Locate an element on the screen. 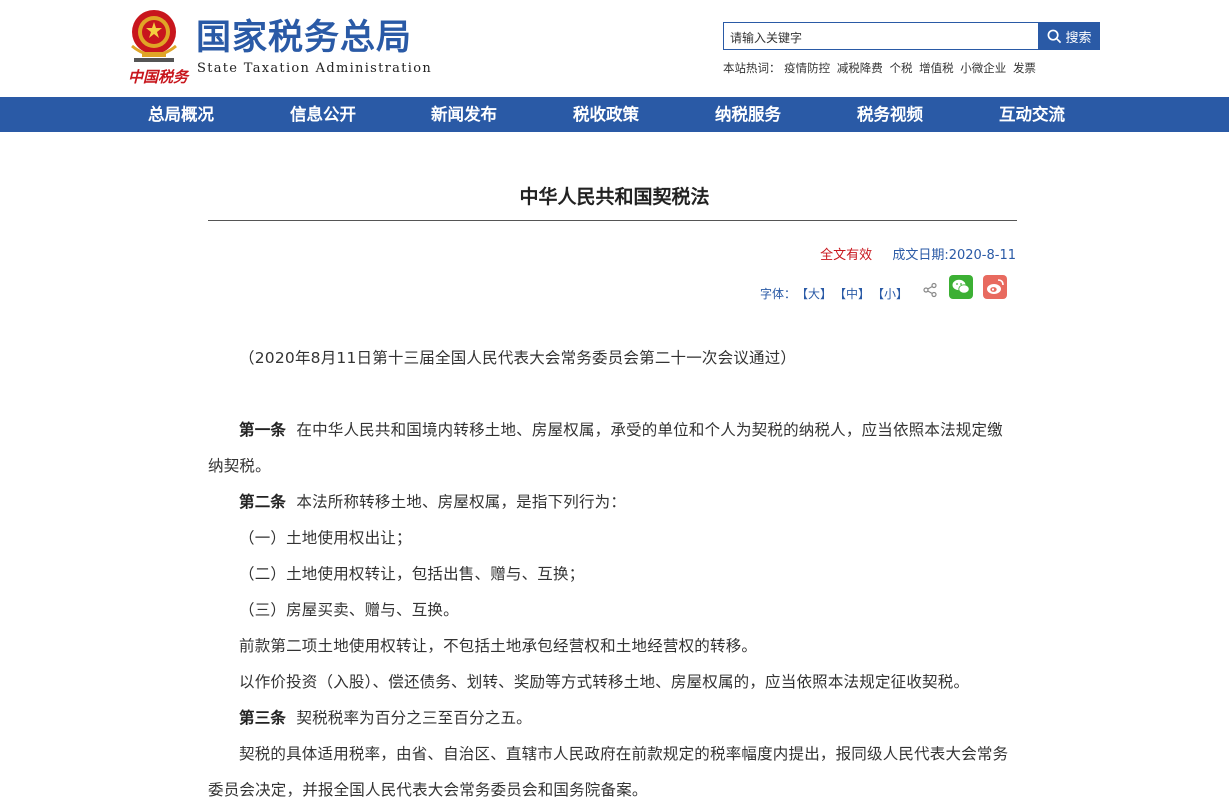 The height and width of the screenshot is (808, 1229). search-icon is located at coordinates (1055, 36).